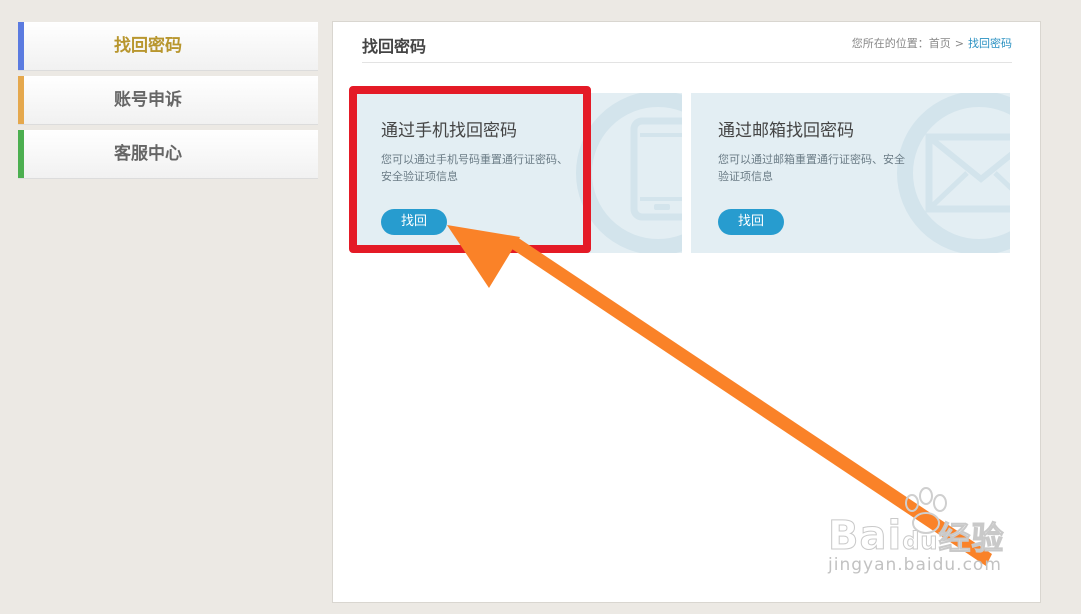  I want to click on watermark-url: jingyan.baidu.com, so click(915, 565).